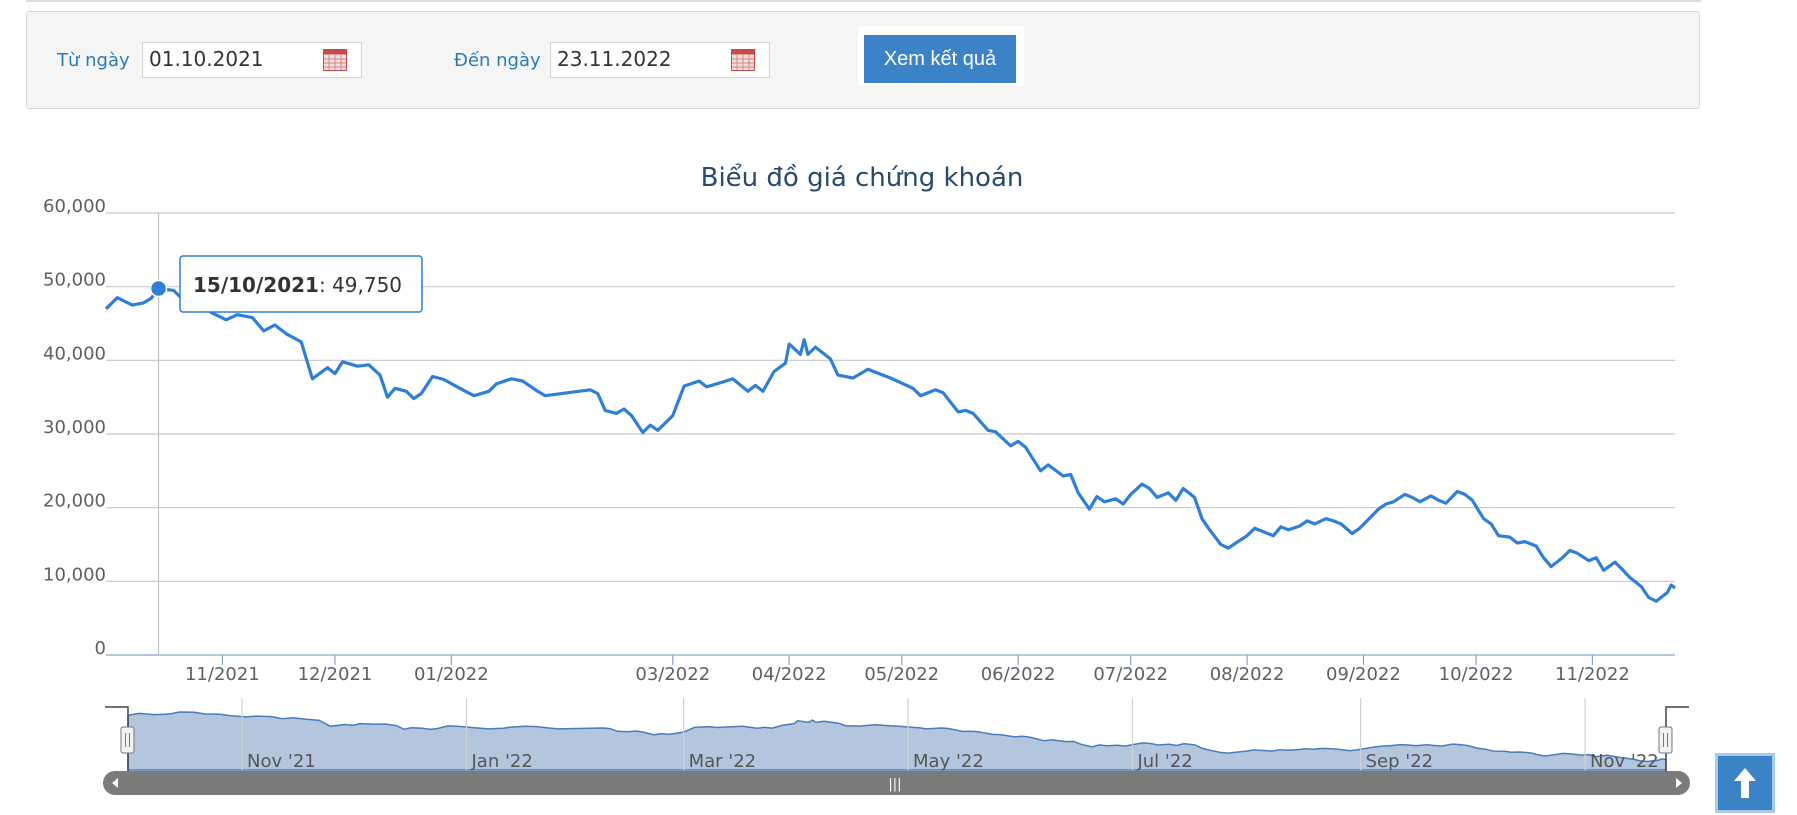  I want to click on navigator-label: Nov '22, so click(1624, 761).